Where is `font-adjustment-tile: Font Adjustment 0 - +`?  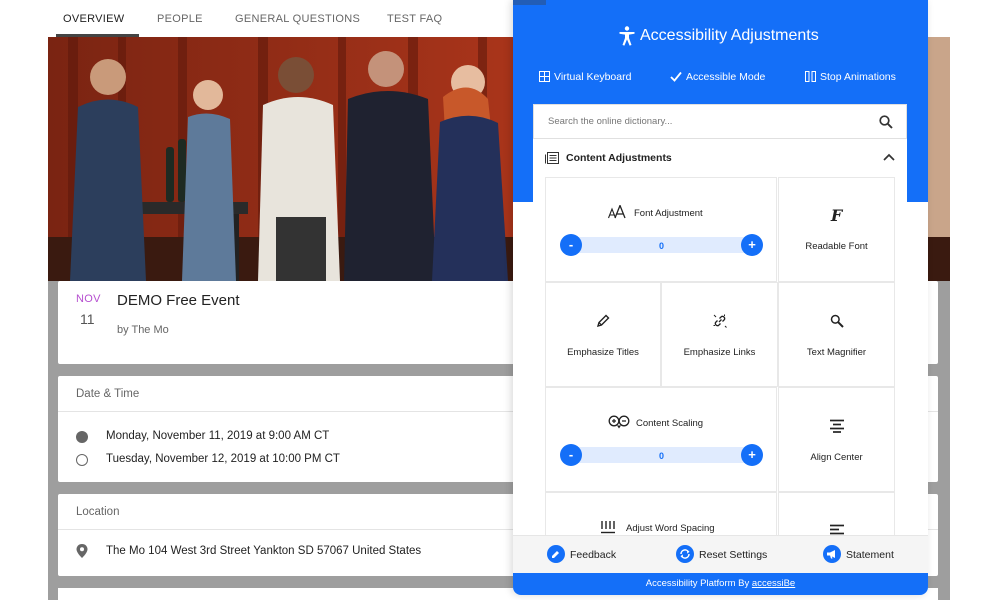 font-adjustment-tile: Font Adjustment 0 - + is located at coordinates (661, 229).